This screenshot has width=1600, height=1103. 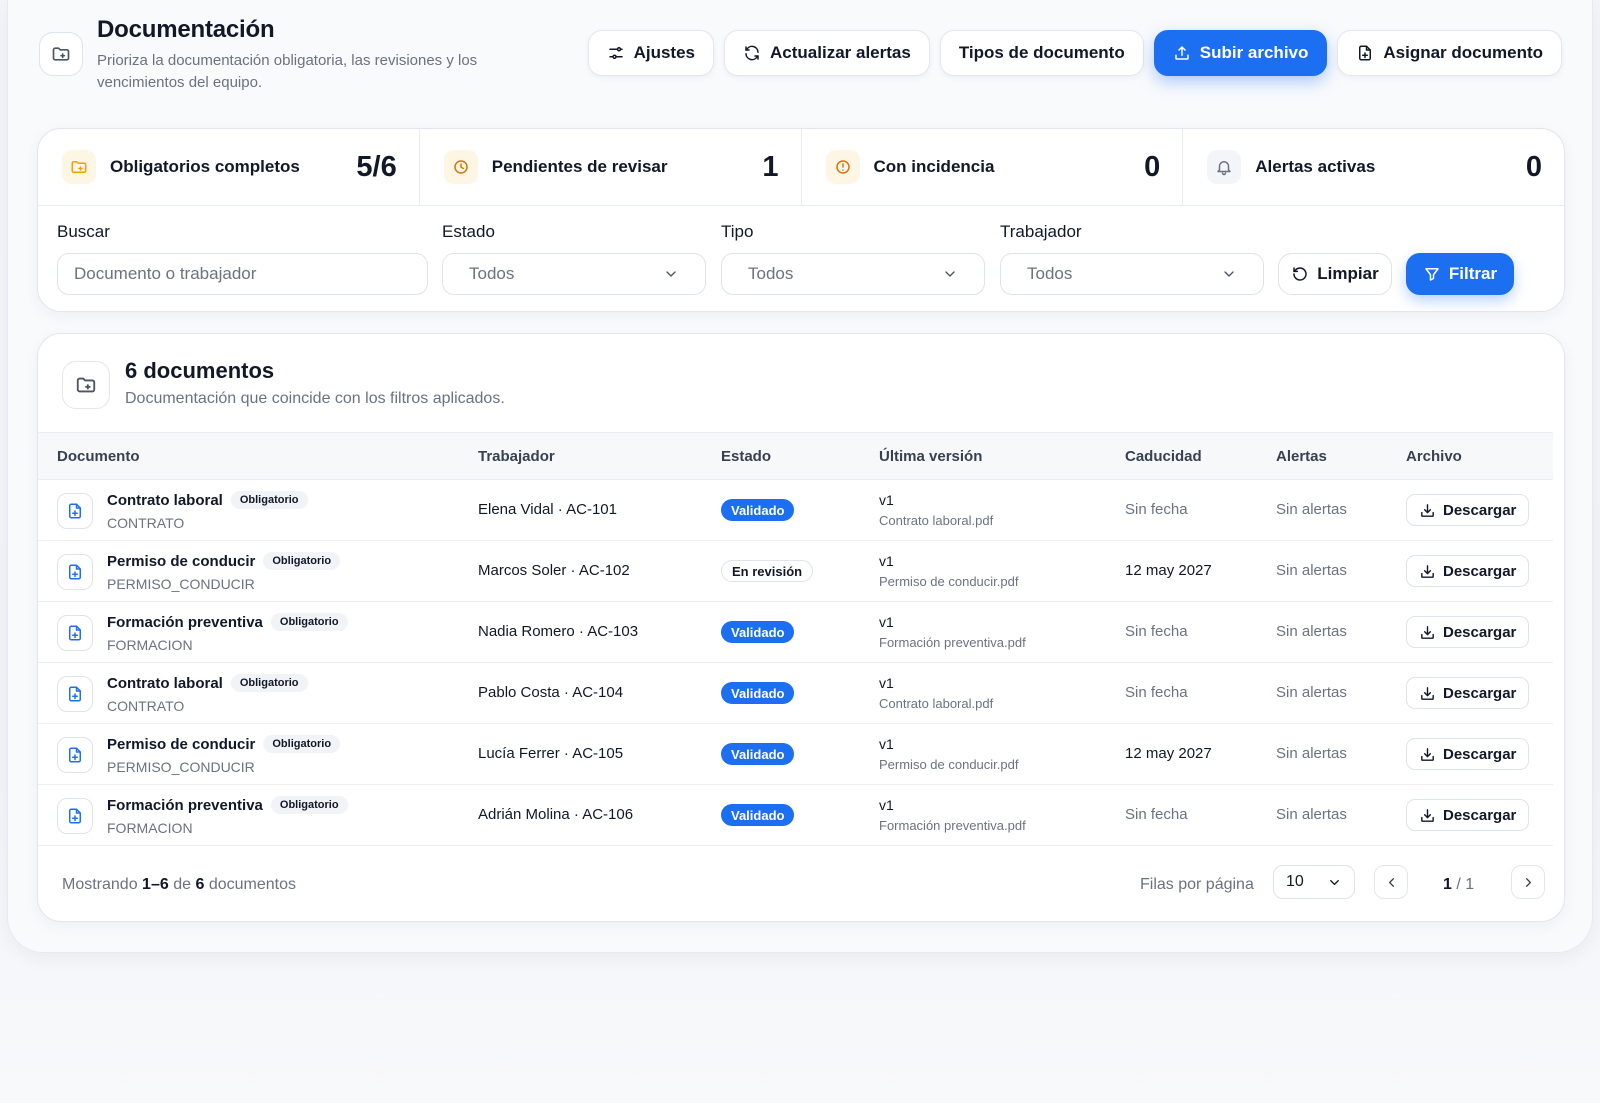 What do you see at coordinates (182, 884) in the screenshot?
I see `showing-of: de` at bounding box center [182, 884].